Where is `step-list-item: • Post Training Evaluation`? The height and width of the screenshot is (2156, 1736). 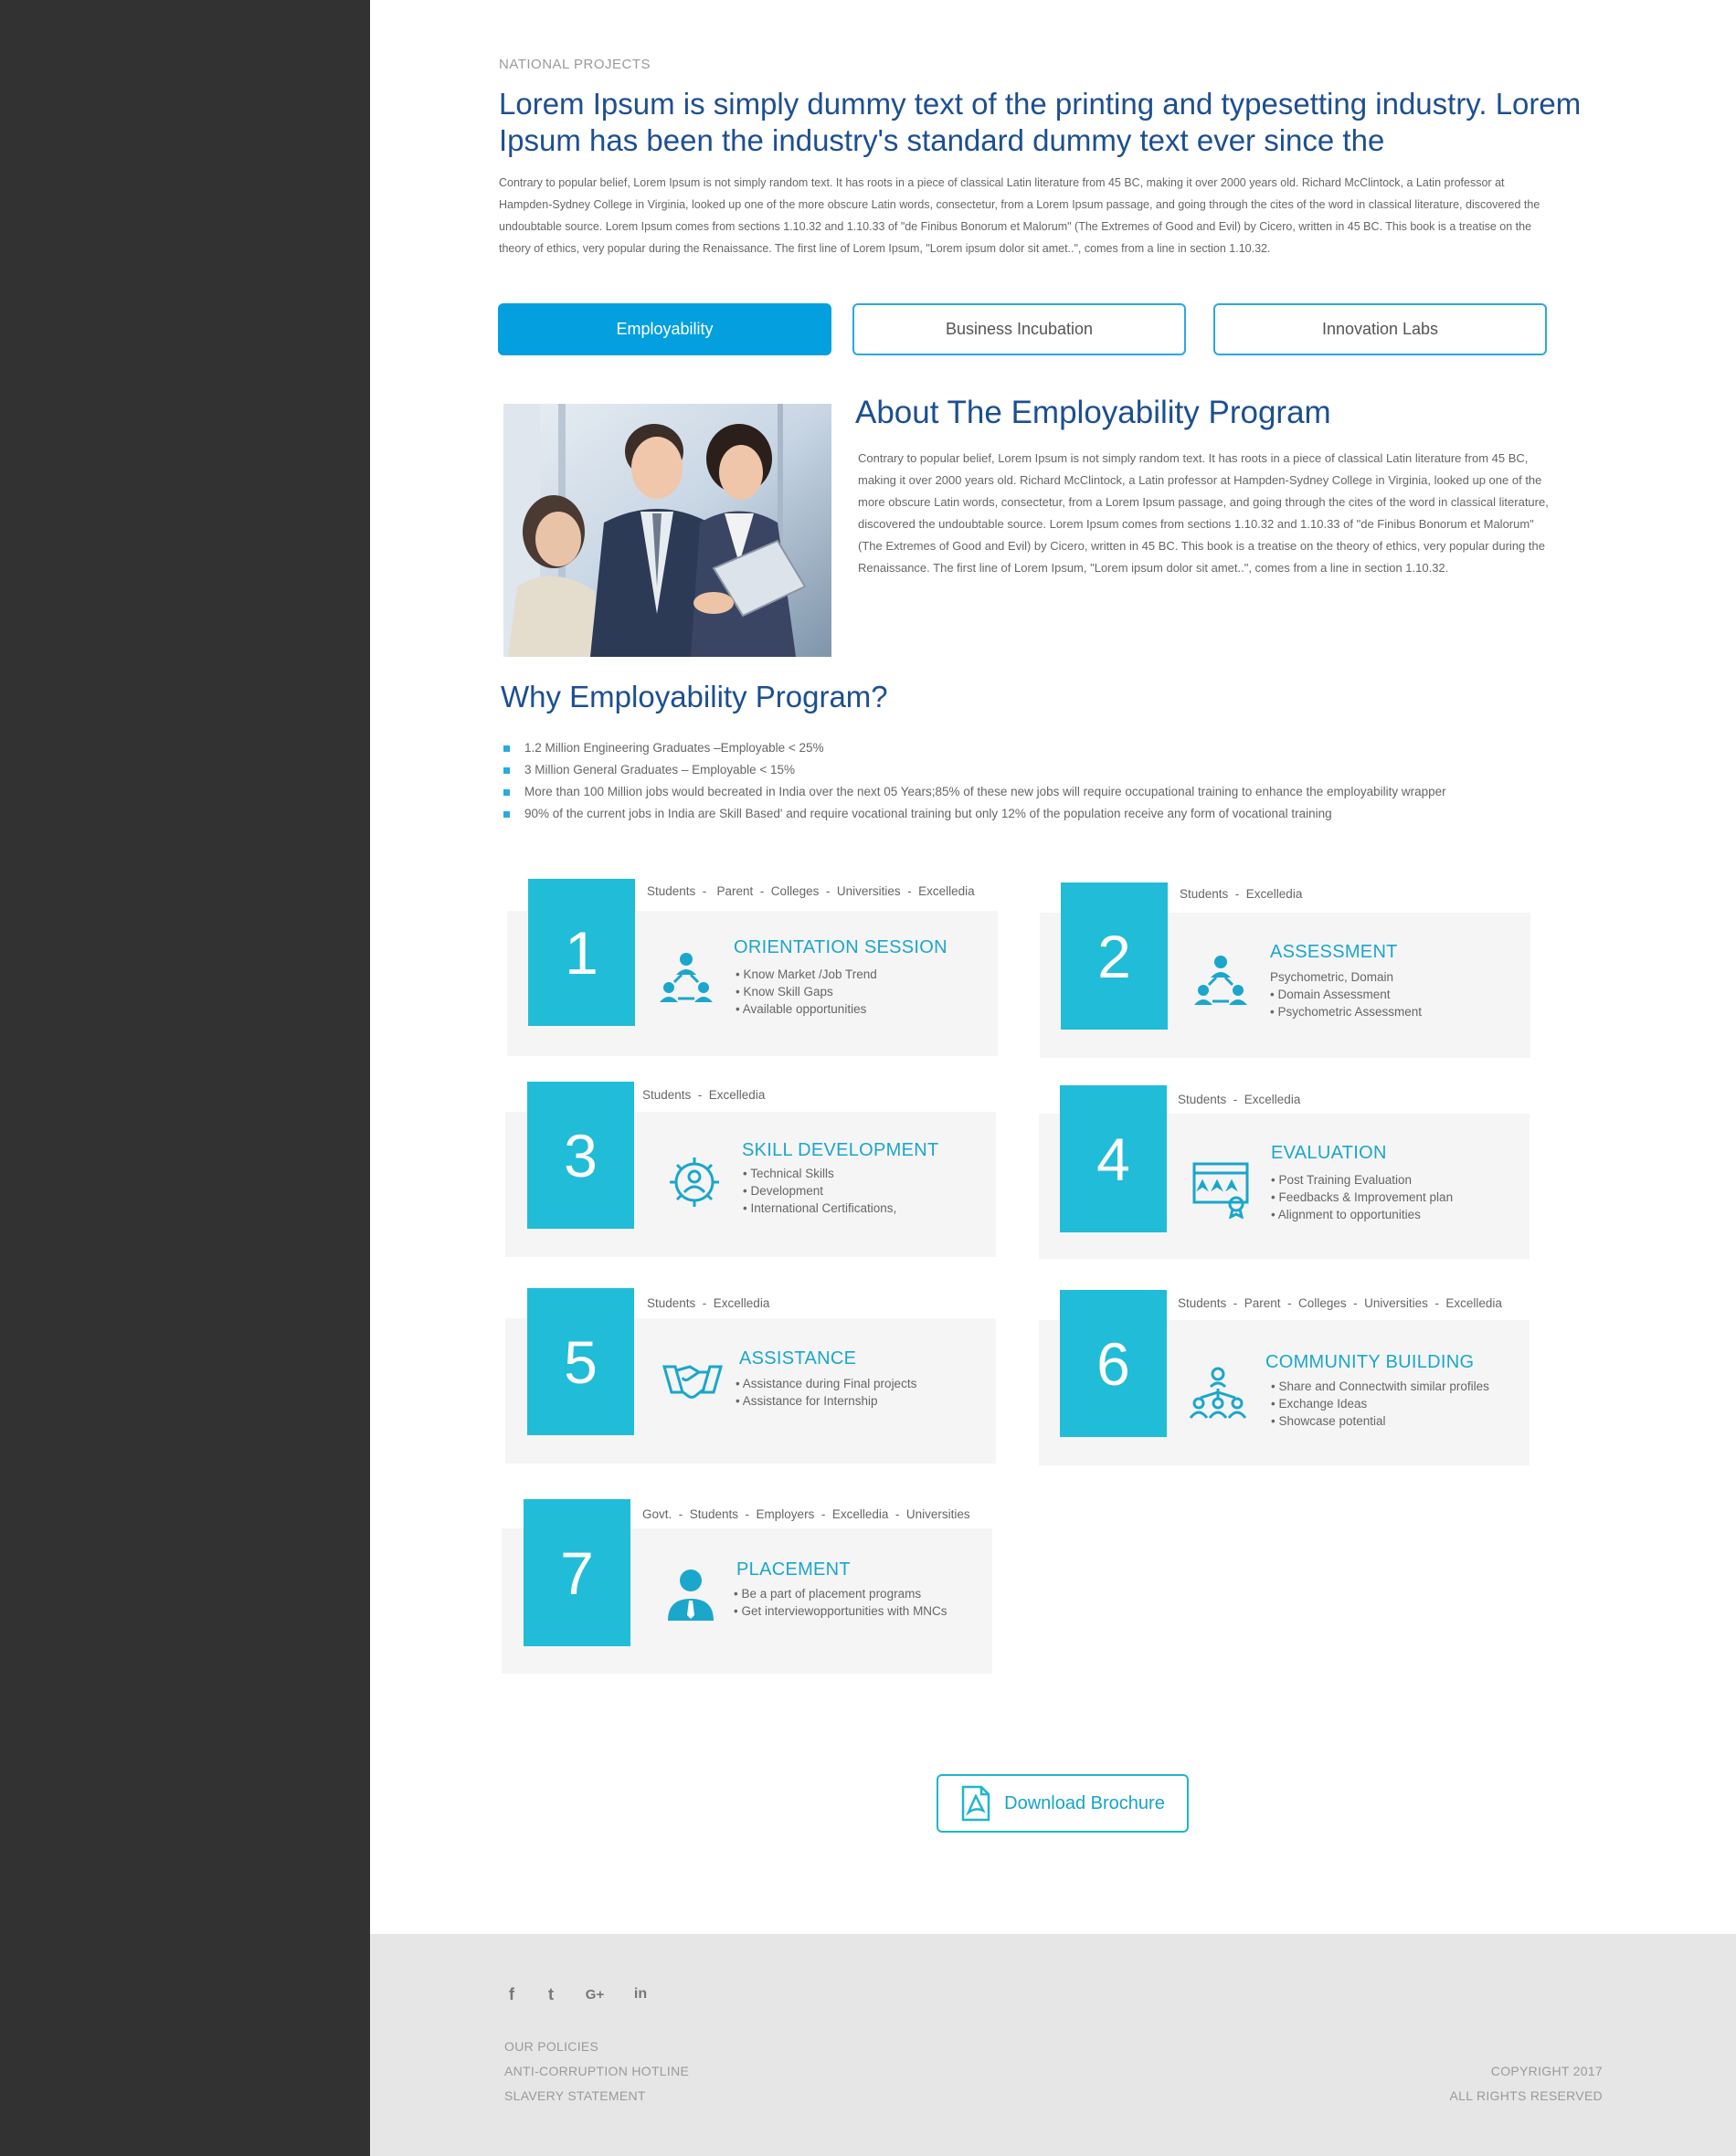
step-list-item: • Post Training Evaluation is located at coordinates (1342, 1180).